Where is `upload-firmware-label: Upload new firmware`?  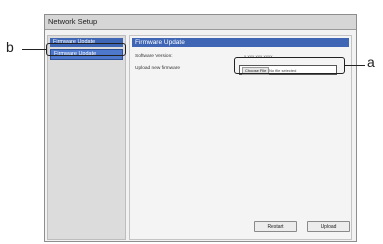
upload-firmware-label: Upload new firmware is located at coordinates (158, 68).